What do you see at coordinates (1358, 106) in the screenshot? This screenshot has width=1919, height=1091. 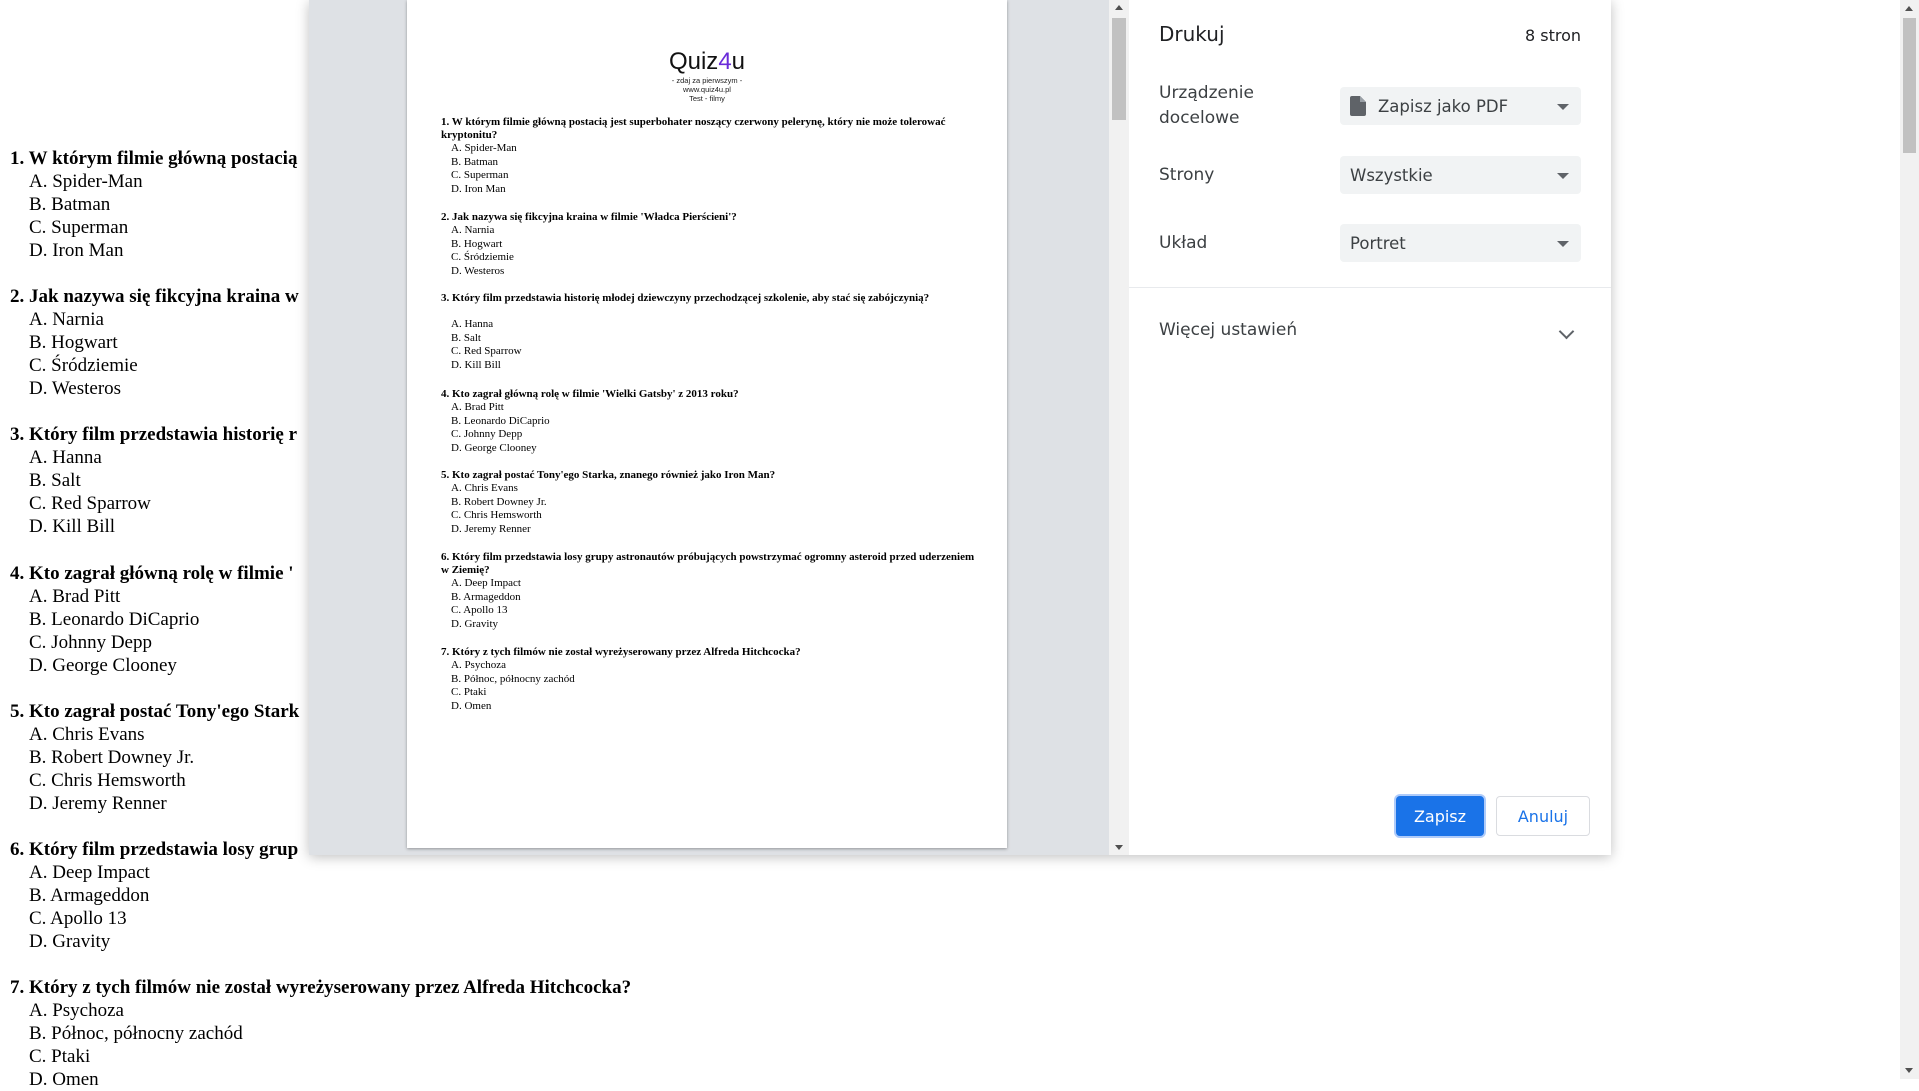 I see `pdf-document-icon` at bounding box center [1358, 106].